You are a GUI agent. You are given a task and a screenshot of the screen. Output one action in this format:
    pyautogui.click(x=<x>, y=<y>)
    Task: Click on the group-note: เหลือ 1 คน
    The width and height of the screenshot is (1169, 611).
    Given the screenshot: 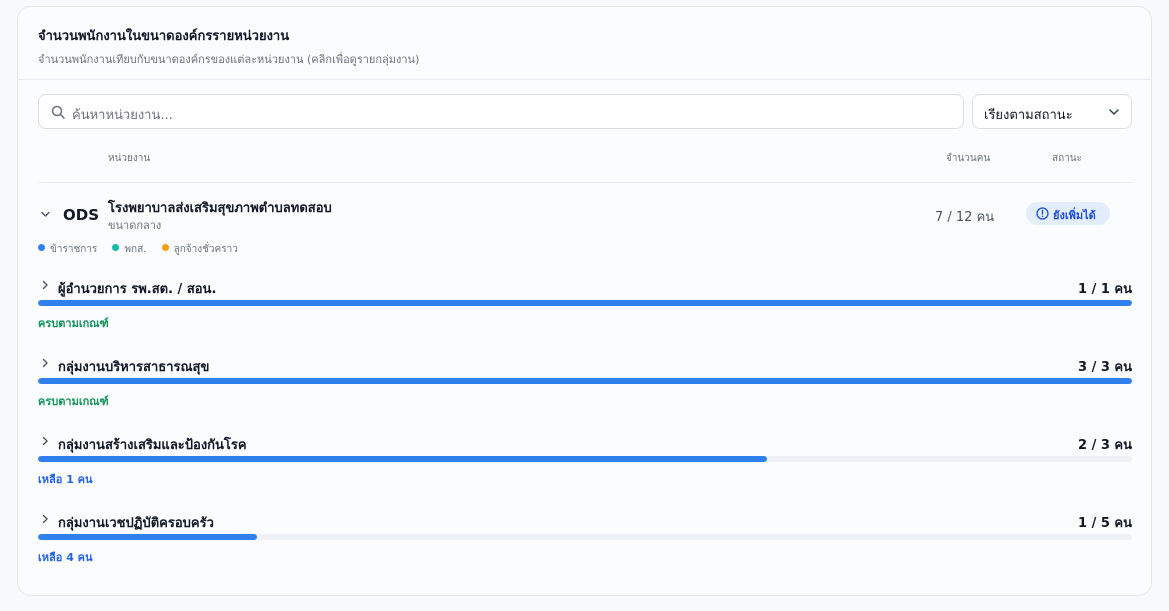 What is the action you would take?
    pyautogui.click(x=65, y=479)
    